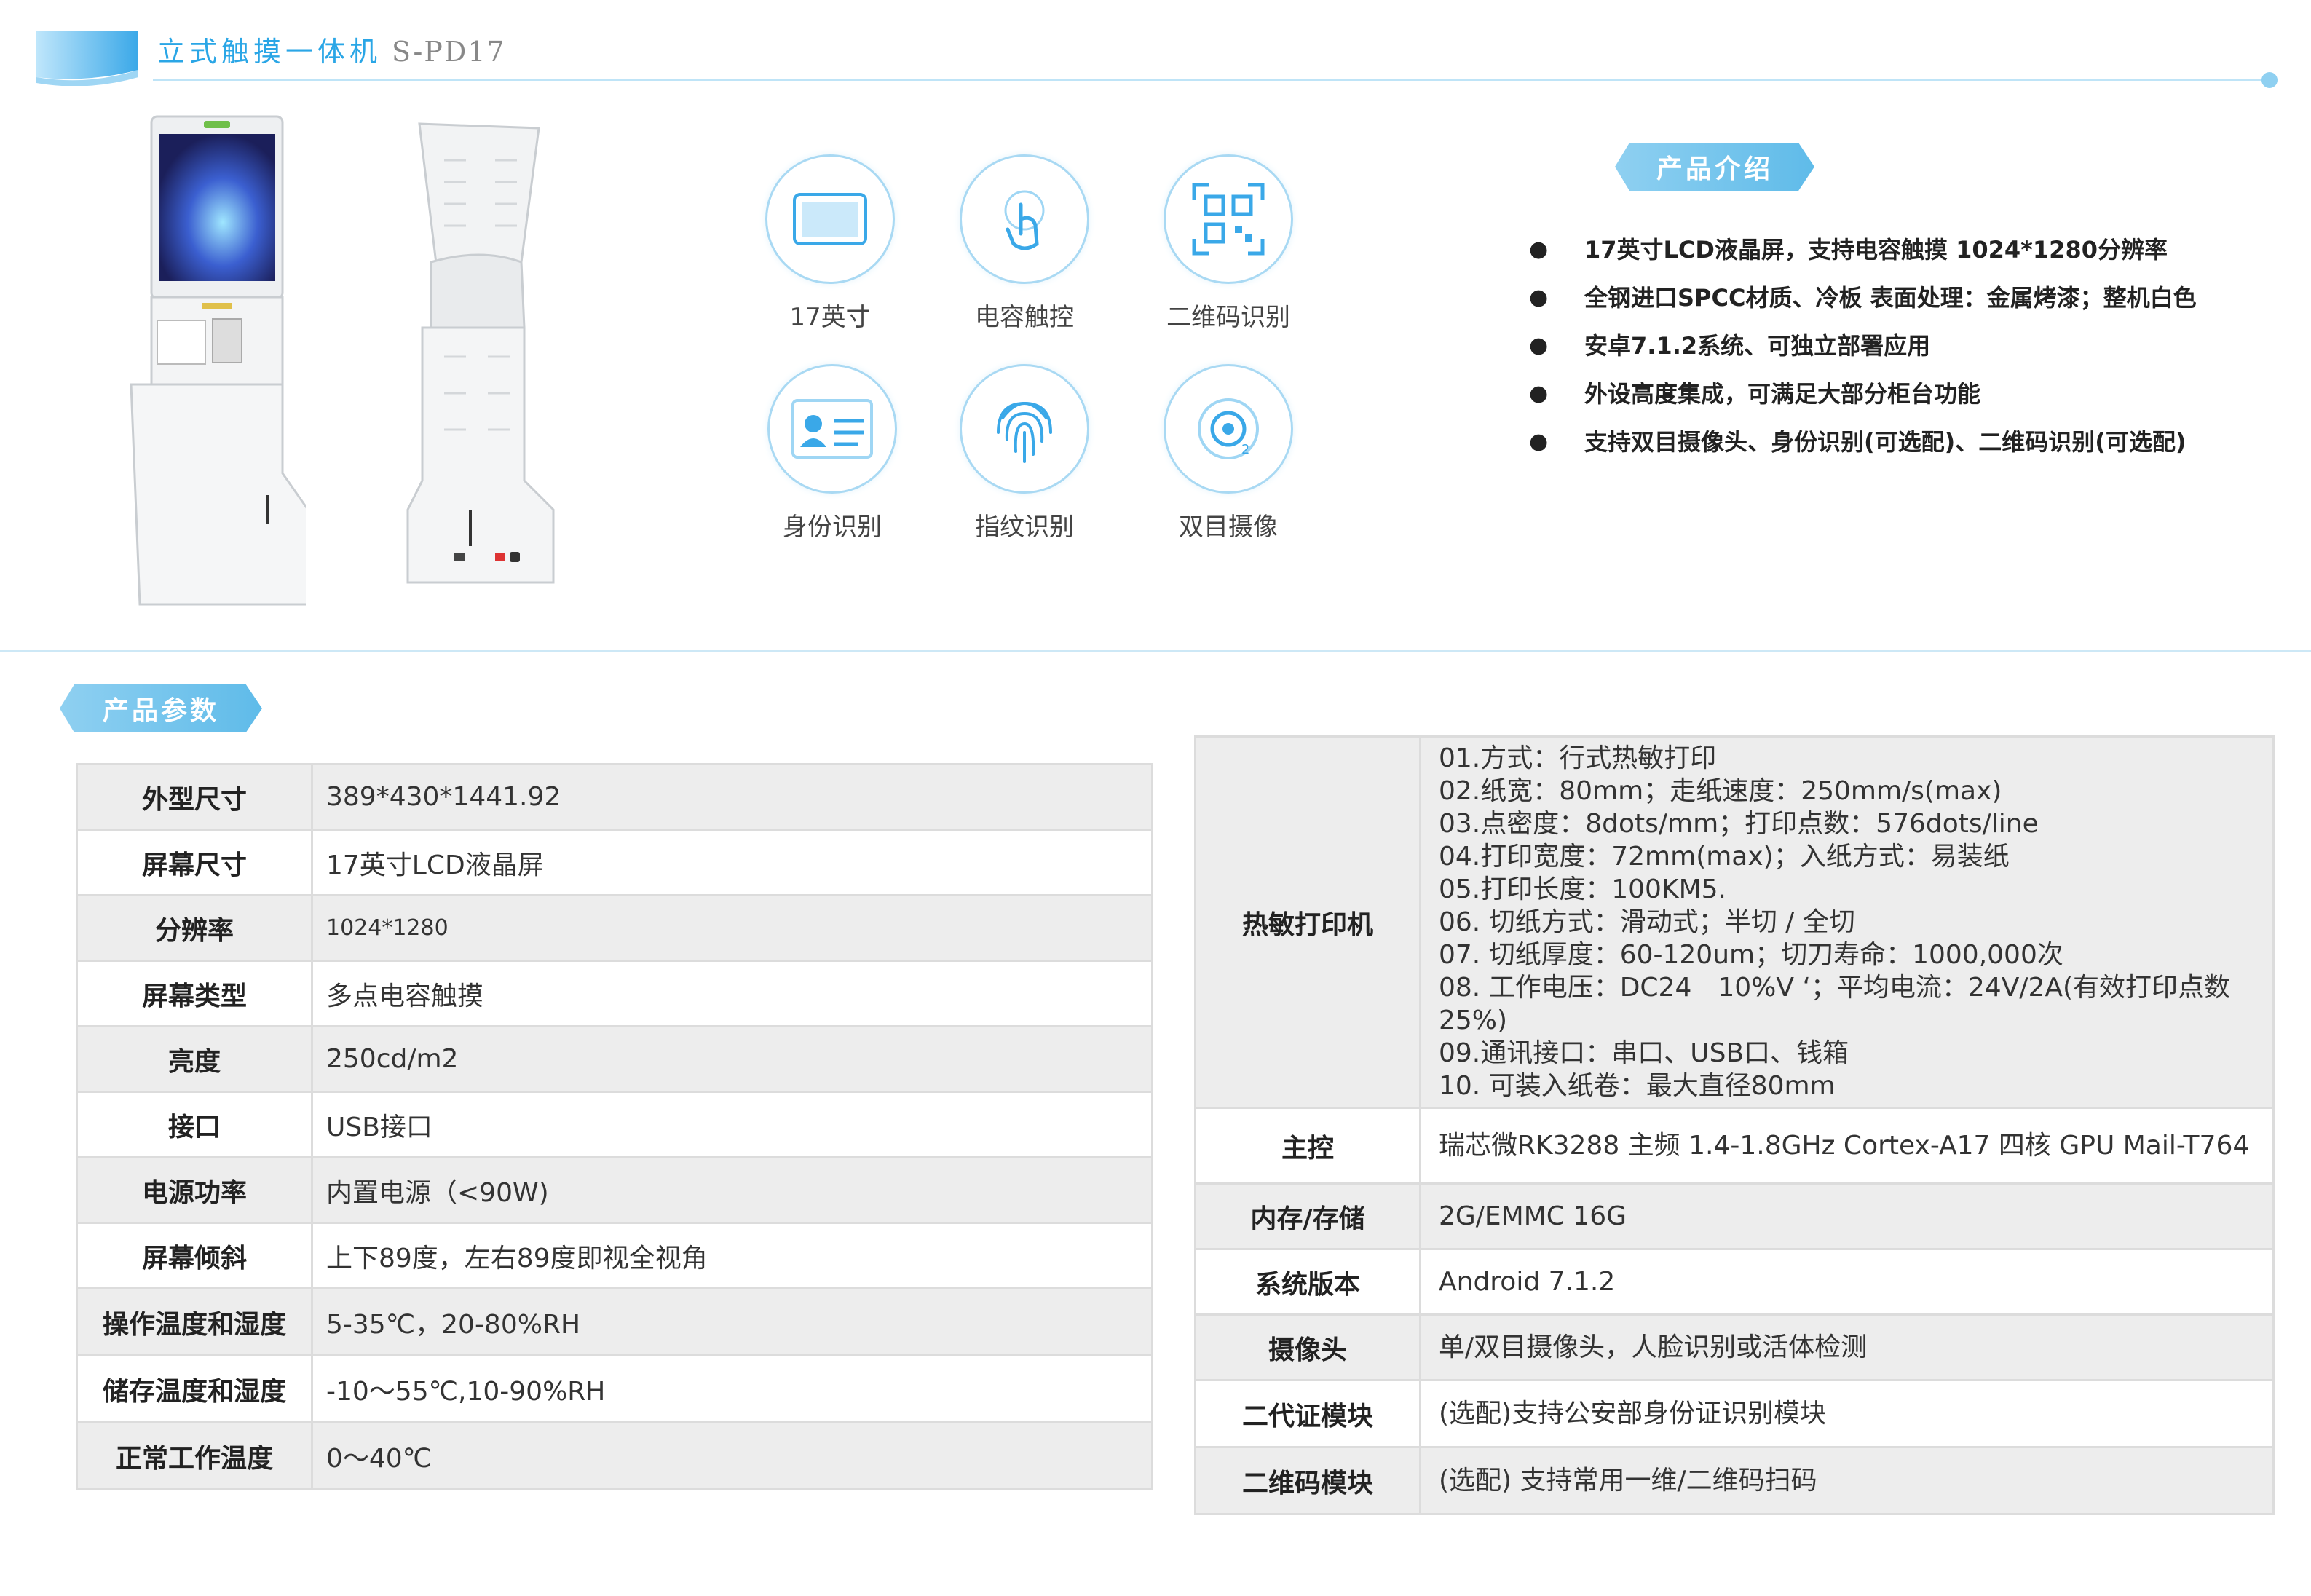  Describe the element at coordinates (614, 1255) in the screenshot. I see `table-row: 屏幕倾斜 上下89度，左右89度即视全视角` at that location.